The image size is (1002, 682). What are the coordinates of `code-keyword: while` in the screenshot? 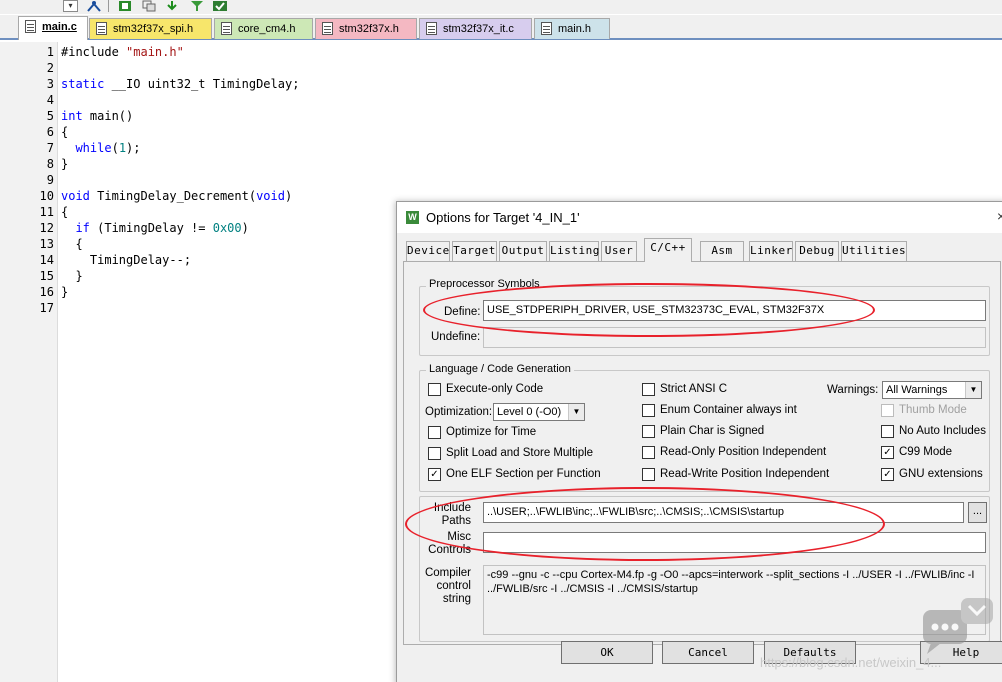 It's located at (86, 148).